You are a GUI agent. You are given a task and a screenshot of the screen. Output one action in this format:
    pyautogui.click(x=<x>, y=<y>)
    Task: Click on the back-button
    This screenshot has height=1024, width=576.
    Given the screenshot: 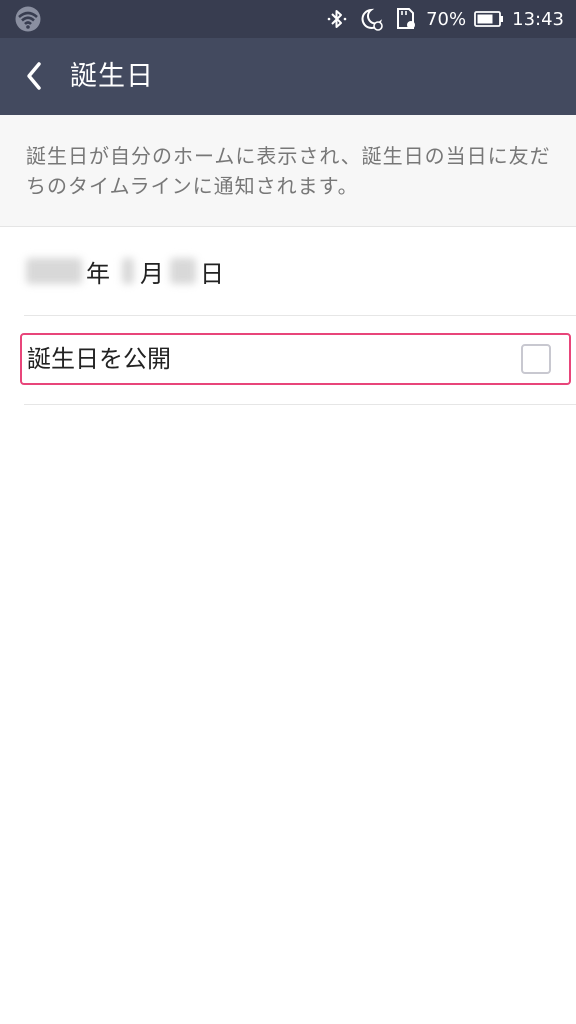 What is the action you would take?
    pyautogui.click(x=34, y=76)
    